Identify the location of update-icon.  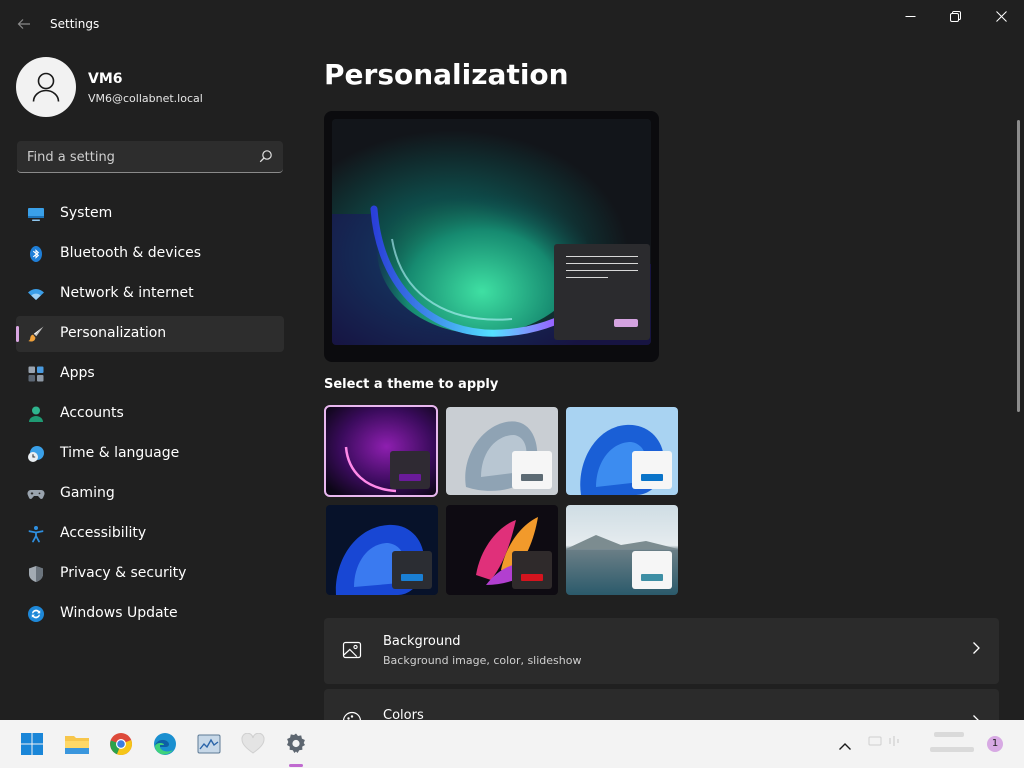
(36, 614).